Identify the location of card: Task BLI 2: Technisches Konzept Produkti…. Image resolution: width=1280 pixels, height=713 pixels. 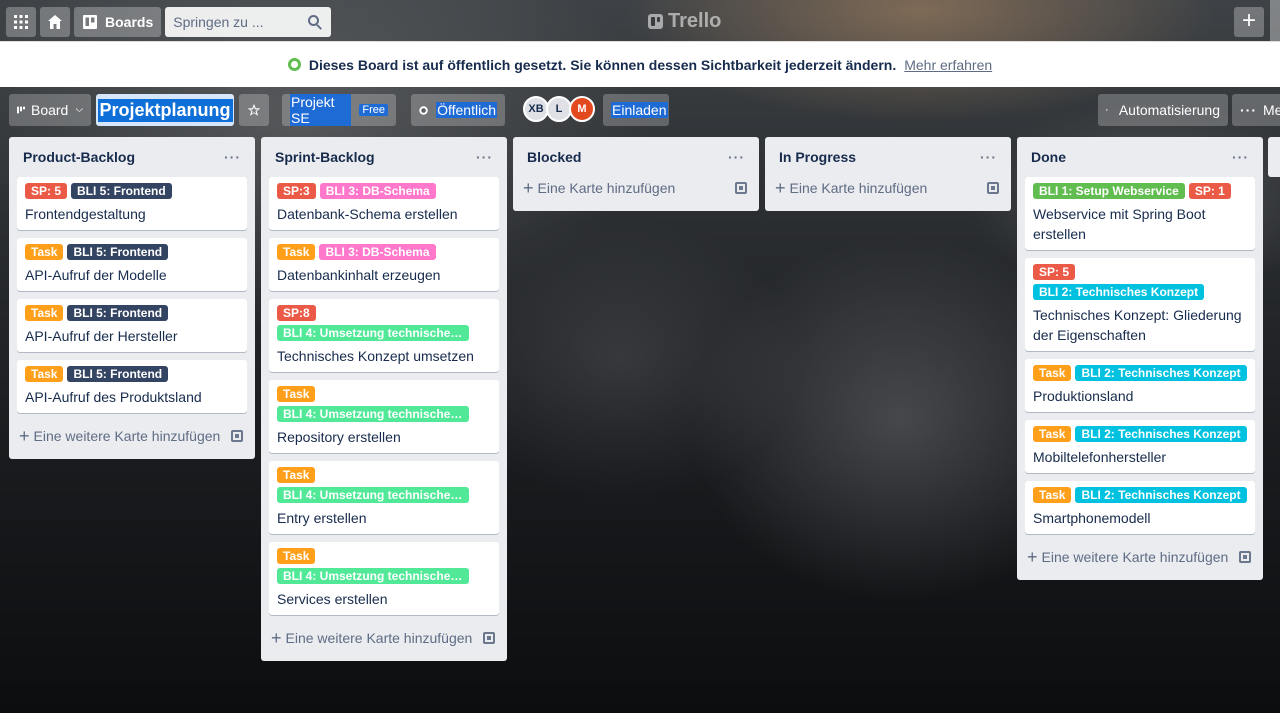
(1140, 385).